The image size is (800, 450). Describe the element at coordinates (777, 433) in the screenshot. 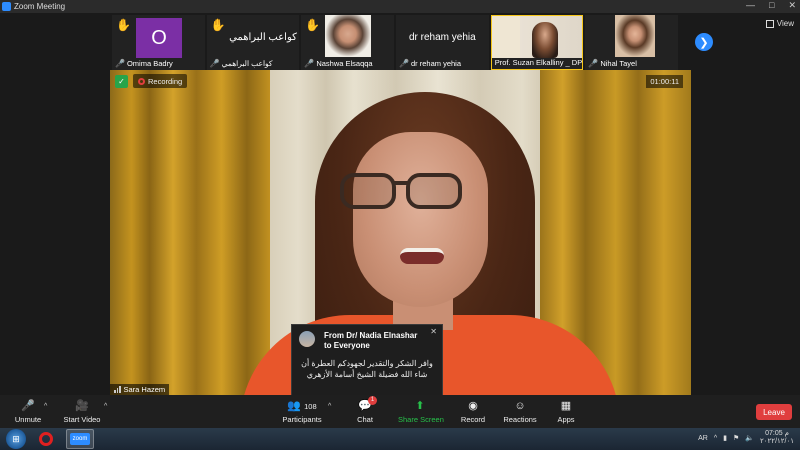

I see `clock-time: 07:05 م` at that location.